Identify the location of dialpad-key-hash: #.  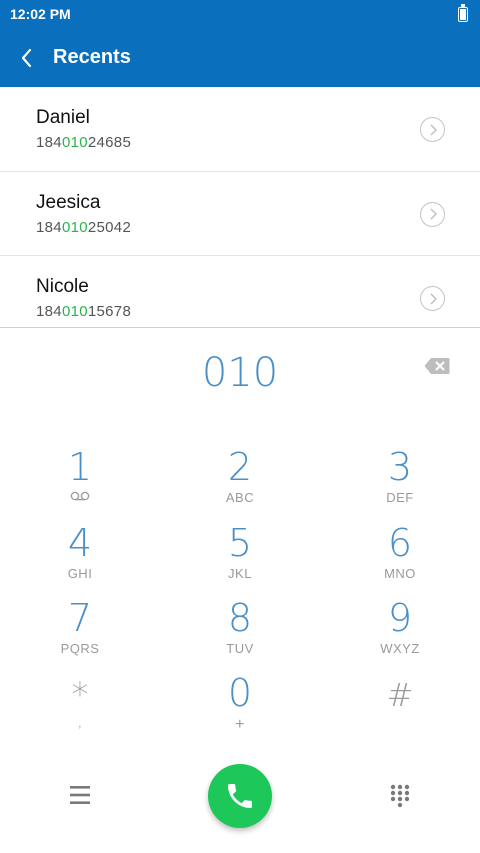
(400, 709).